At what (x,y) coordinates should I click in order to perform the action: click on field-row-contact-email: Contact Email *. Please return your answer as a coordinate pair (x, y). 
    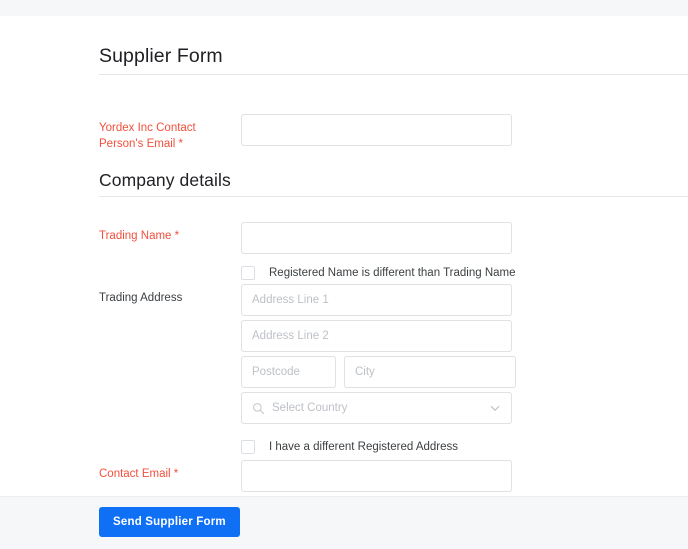
    Looking at the image, I should click on (305, 476).